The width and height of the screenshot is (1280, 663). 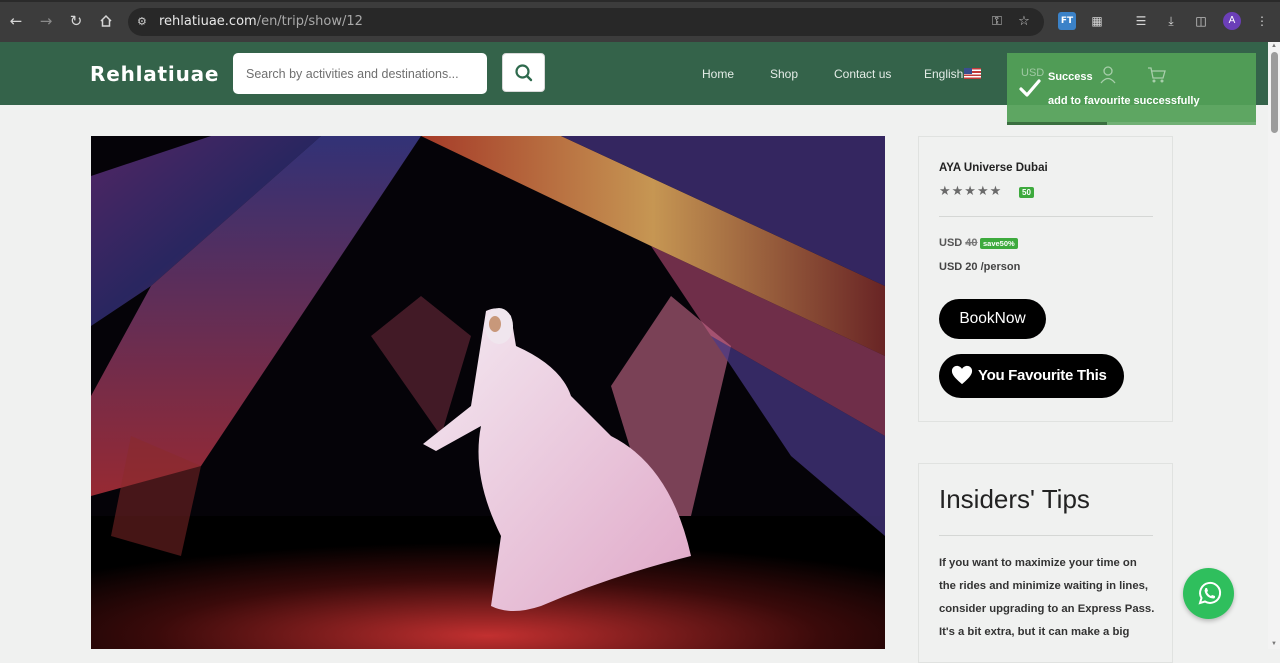 I want to click on page-scrollbar: ▲ ▼, so click(x=1274, y=345).